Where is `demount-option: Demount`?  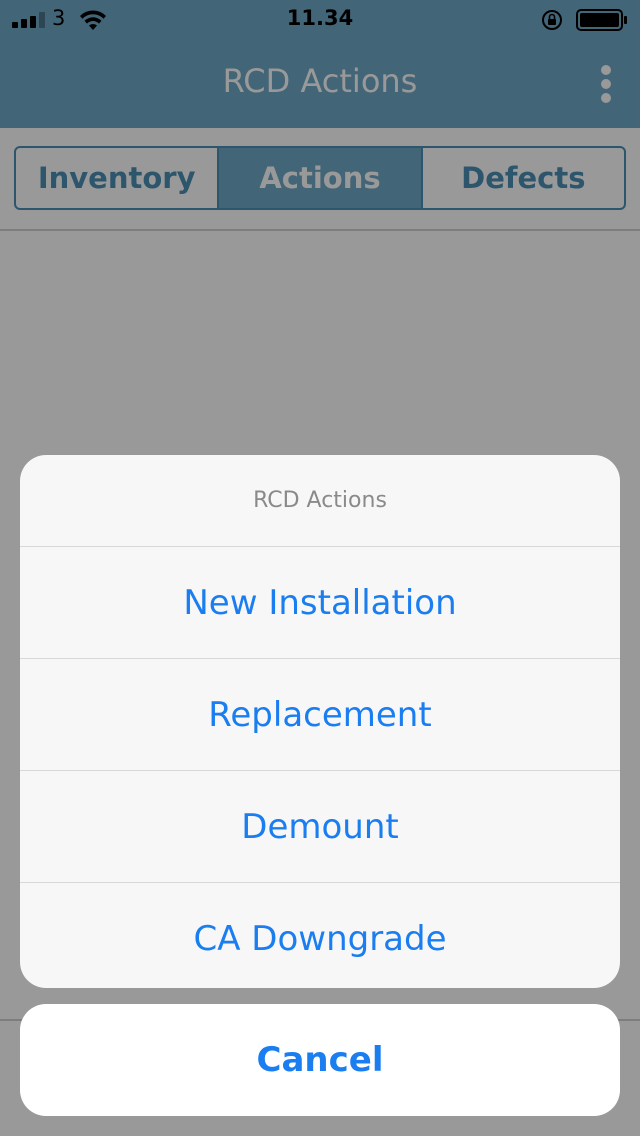 demount-option: Demount is located at coordinates (320, 827).